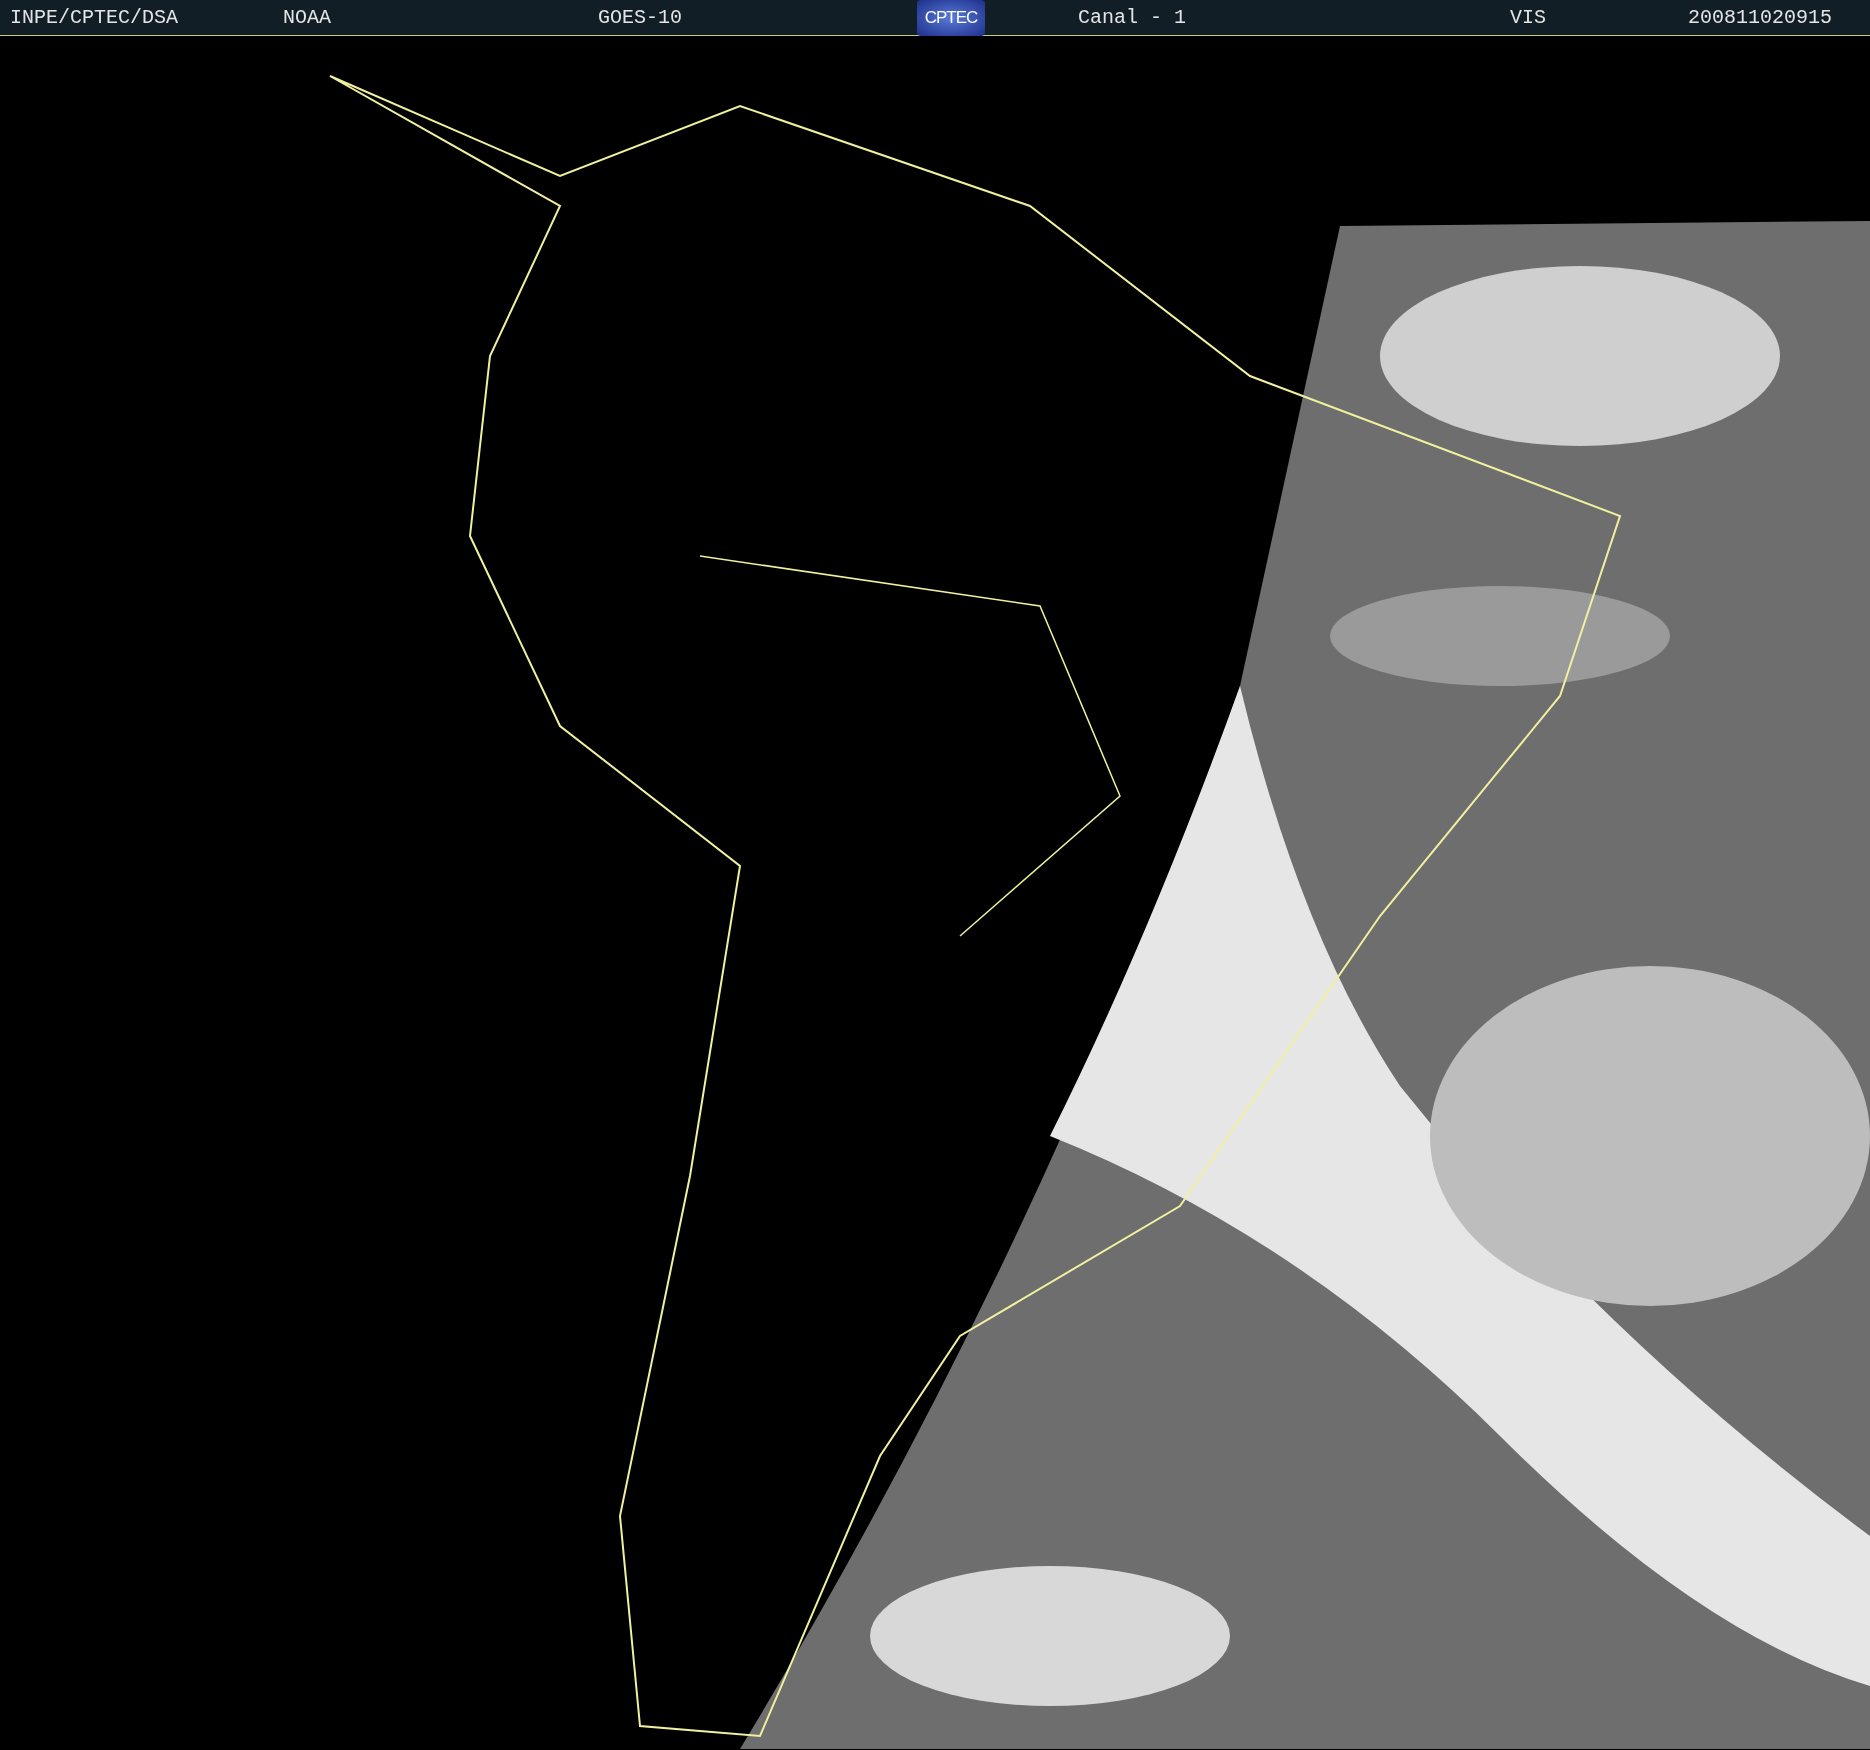  What do you see at coordinates (951, 18) in the screenshot?
I see `logo: CPTEC` at bounding box center [951, 18].